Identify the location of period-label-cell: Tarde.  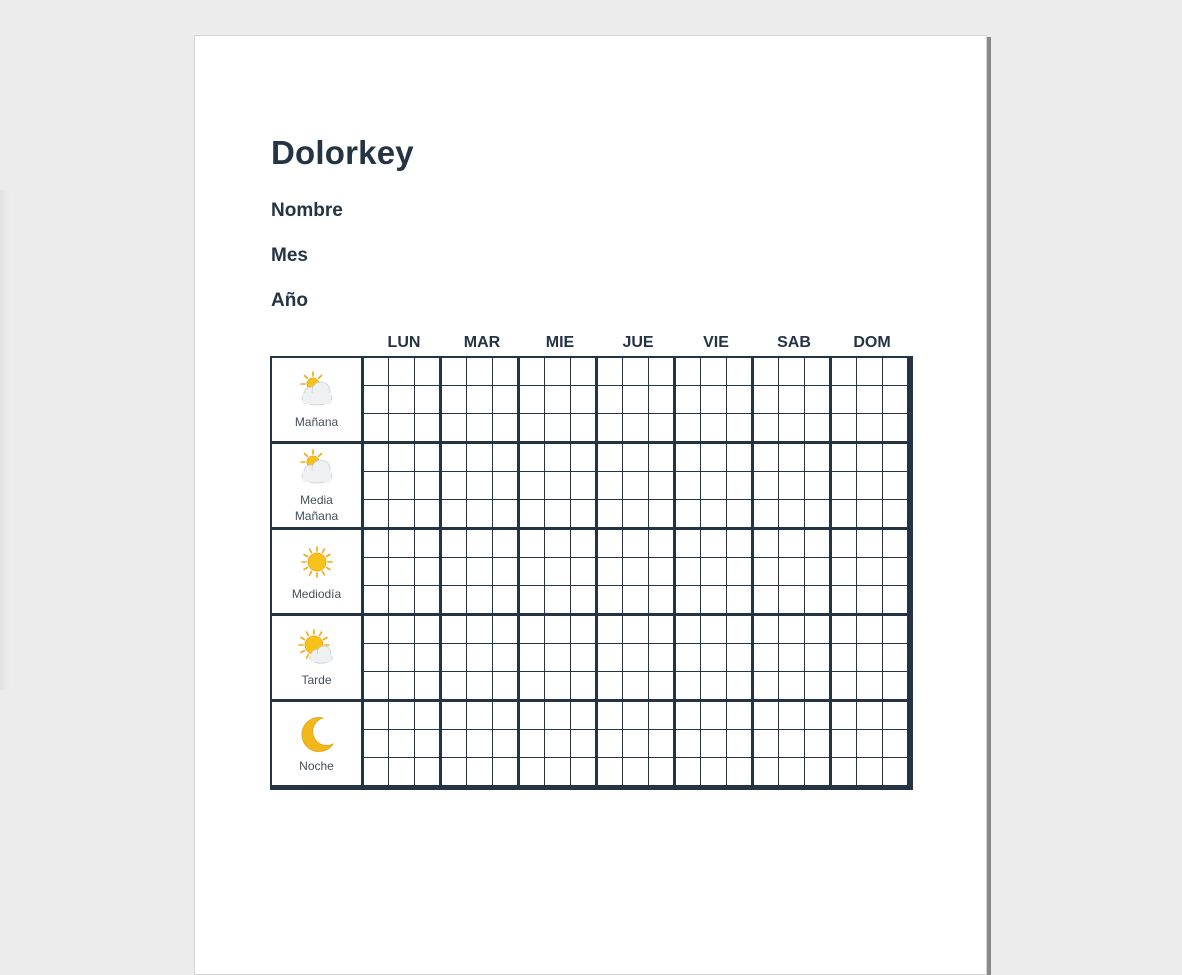
(316, 657).